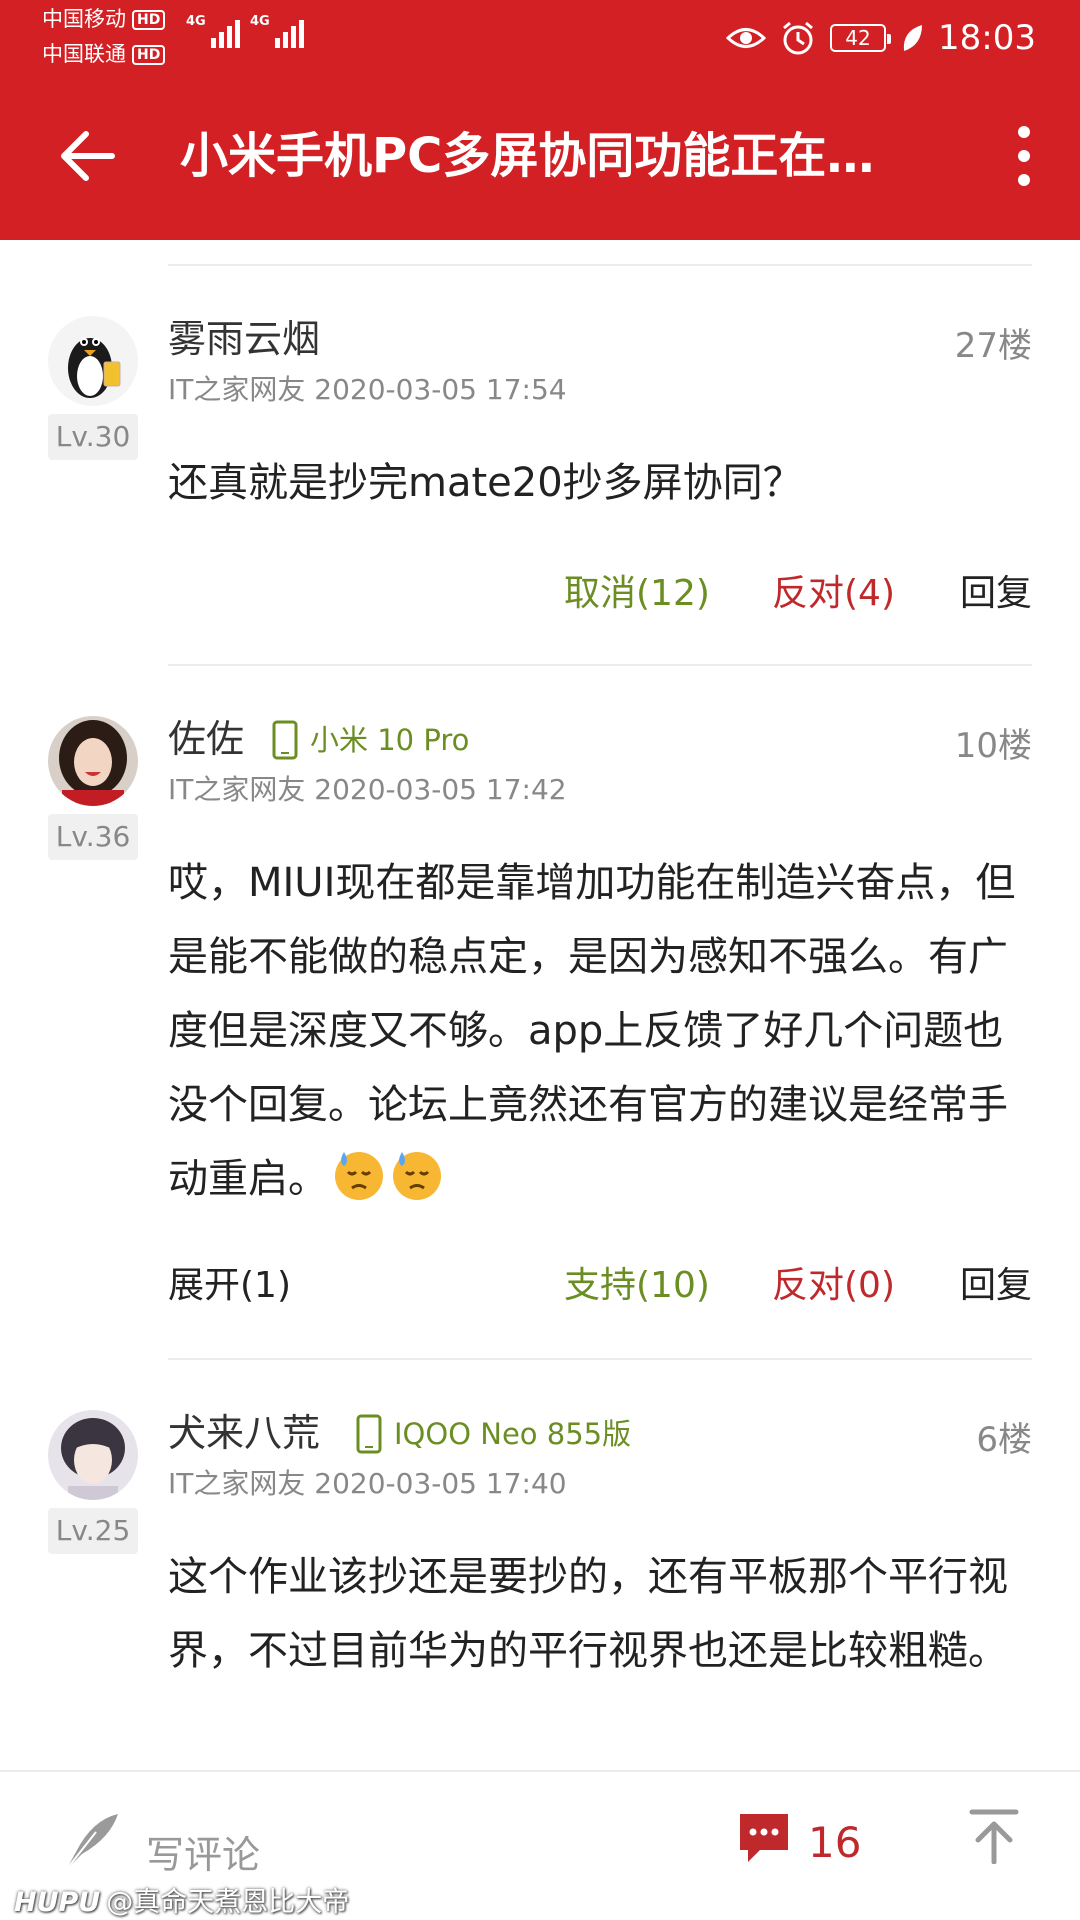 This screenshot has height=1920, width=1080. What do you see at coordinates (88, 156) in the screenshot?
I see `arrow-left-icon` at bounding box center [88, 156].